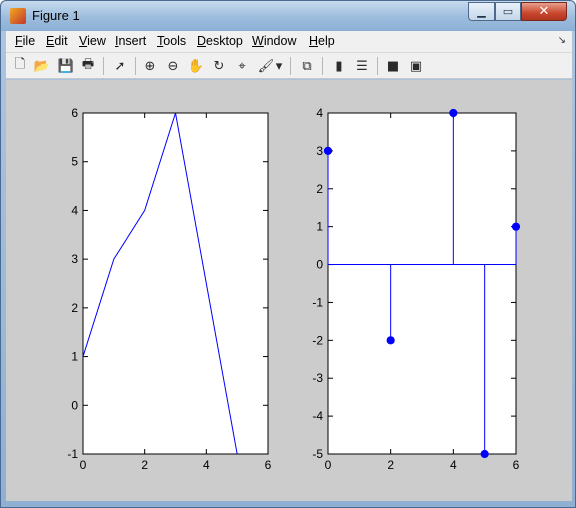 Image resolution: width=576 pixels, height=508 pixels. I want to click on y-tick-label: -4, so click(317, 416).